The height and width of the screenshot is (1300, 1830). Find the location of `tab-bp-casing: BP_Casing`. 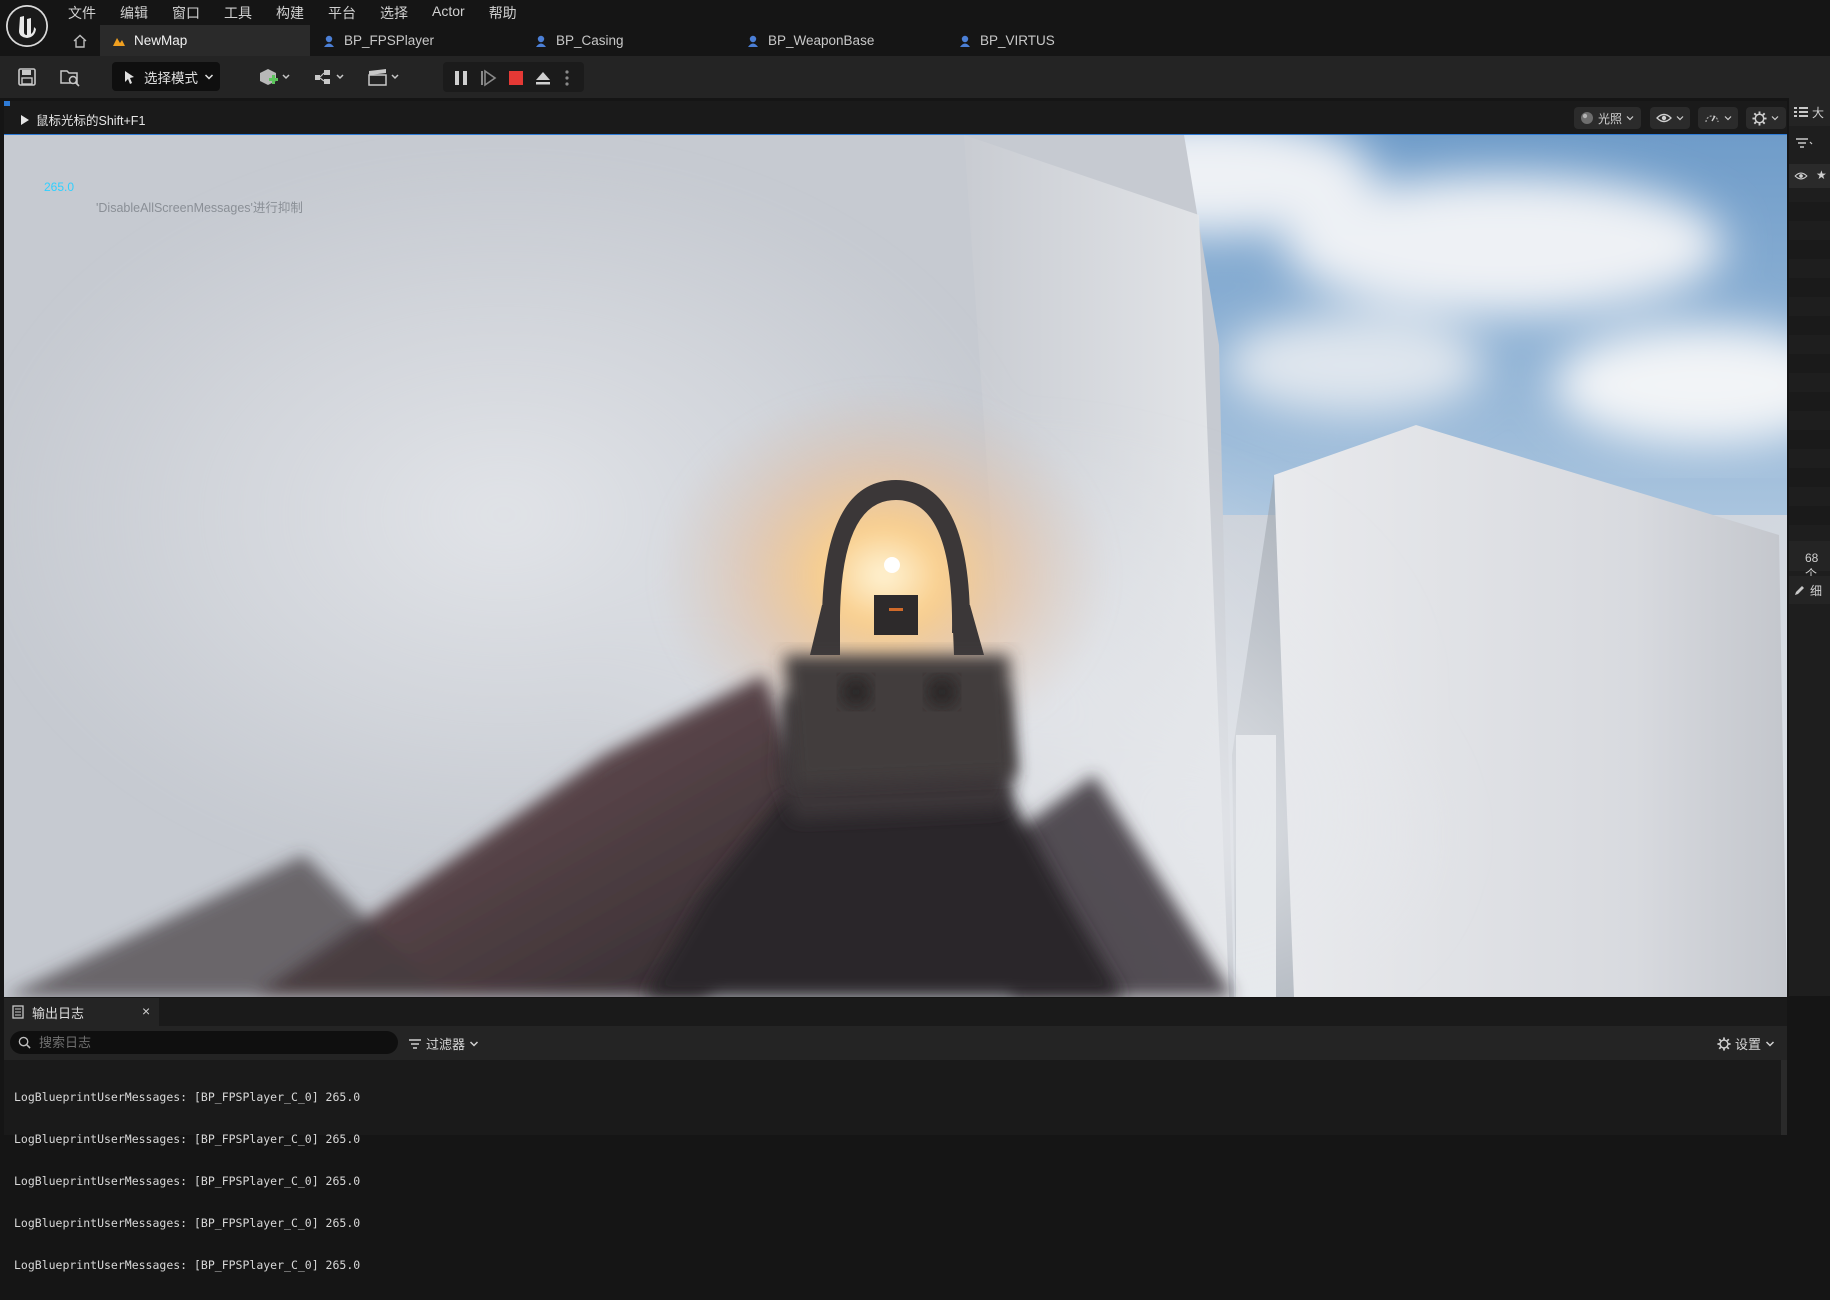

tab-bp-casing: BP_Casing is located at coordinates (628, 40).